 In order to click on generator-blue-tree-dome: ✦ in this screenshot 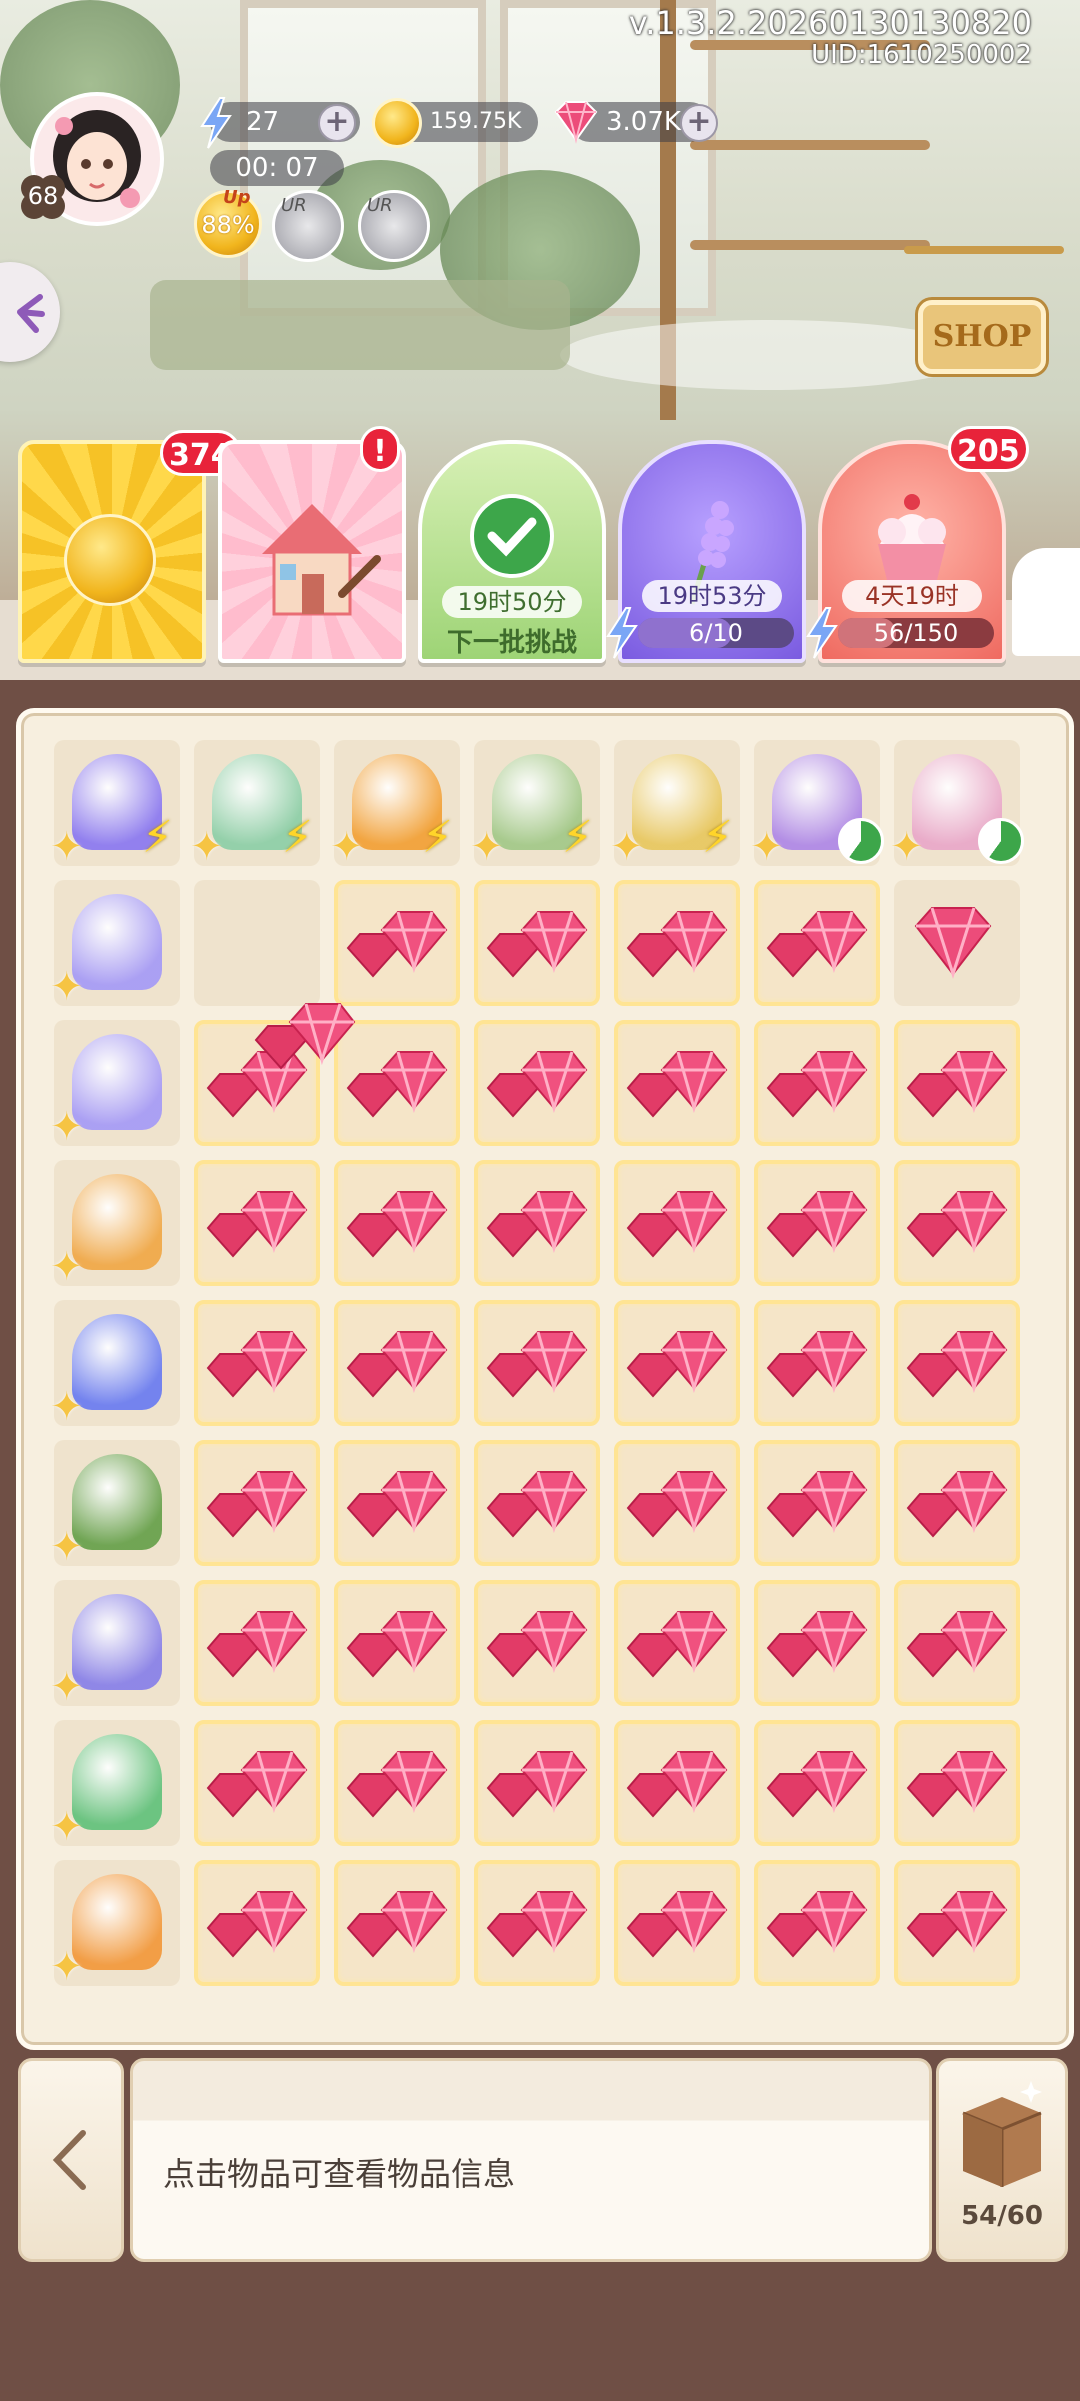, I will do `click(115, 1365)`.